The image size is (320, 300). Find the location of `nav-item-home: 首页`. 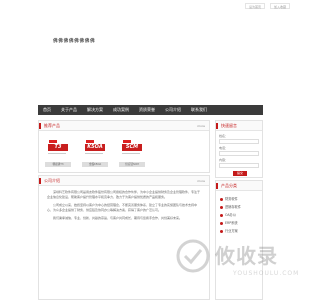

nav-item-home: 首页 is located at coordinates (47, 110).